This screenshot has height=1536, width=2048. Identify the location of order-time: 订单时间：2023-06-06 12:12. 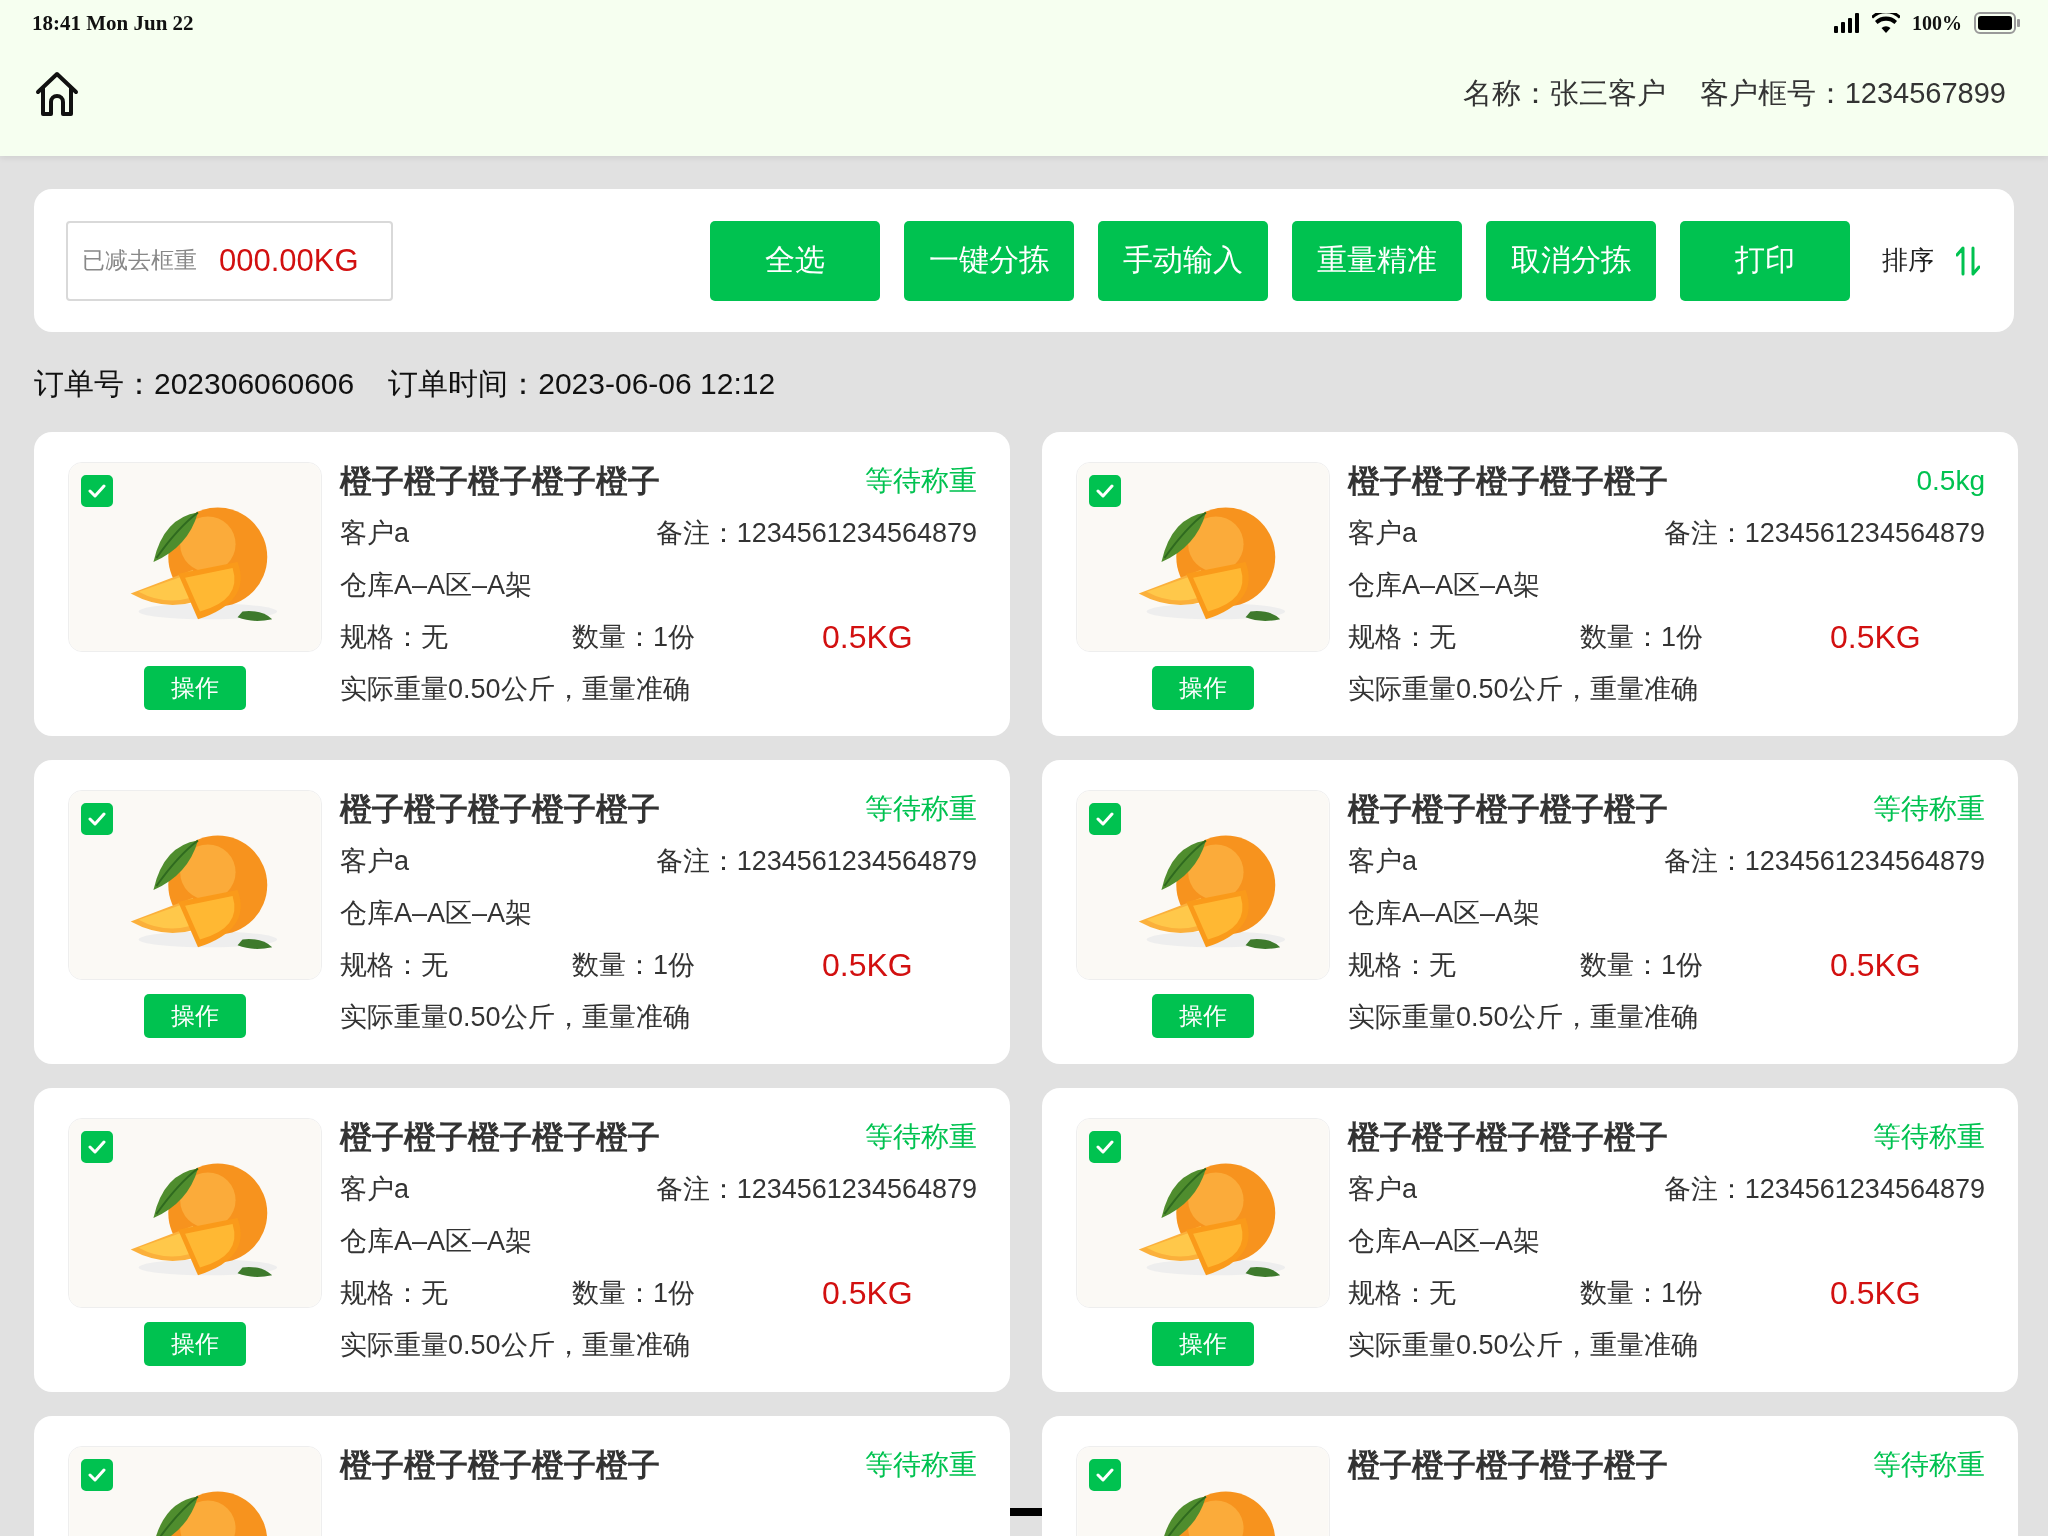
(582, 384).